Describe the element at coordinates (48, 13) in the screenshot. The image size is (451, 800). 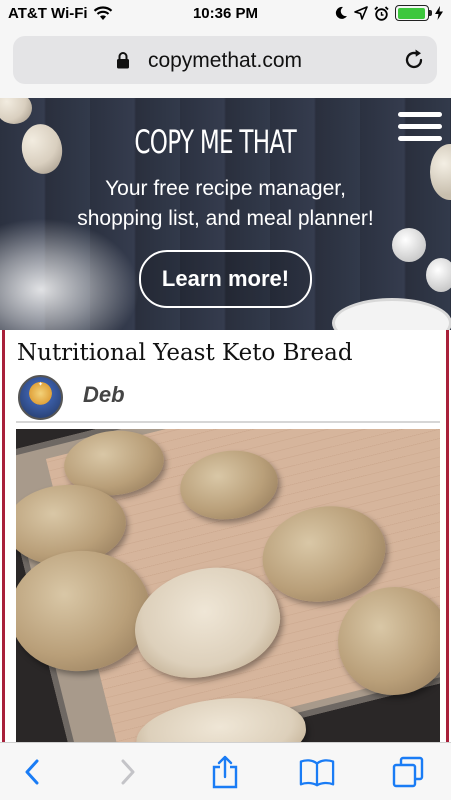
I see `carrier-label: AT&T Wi-Fi` at that location.